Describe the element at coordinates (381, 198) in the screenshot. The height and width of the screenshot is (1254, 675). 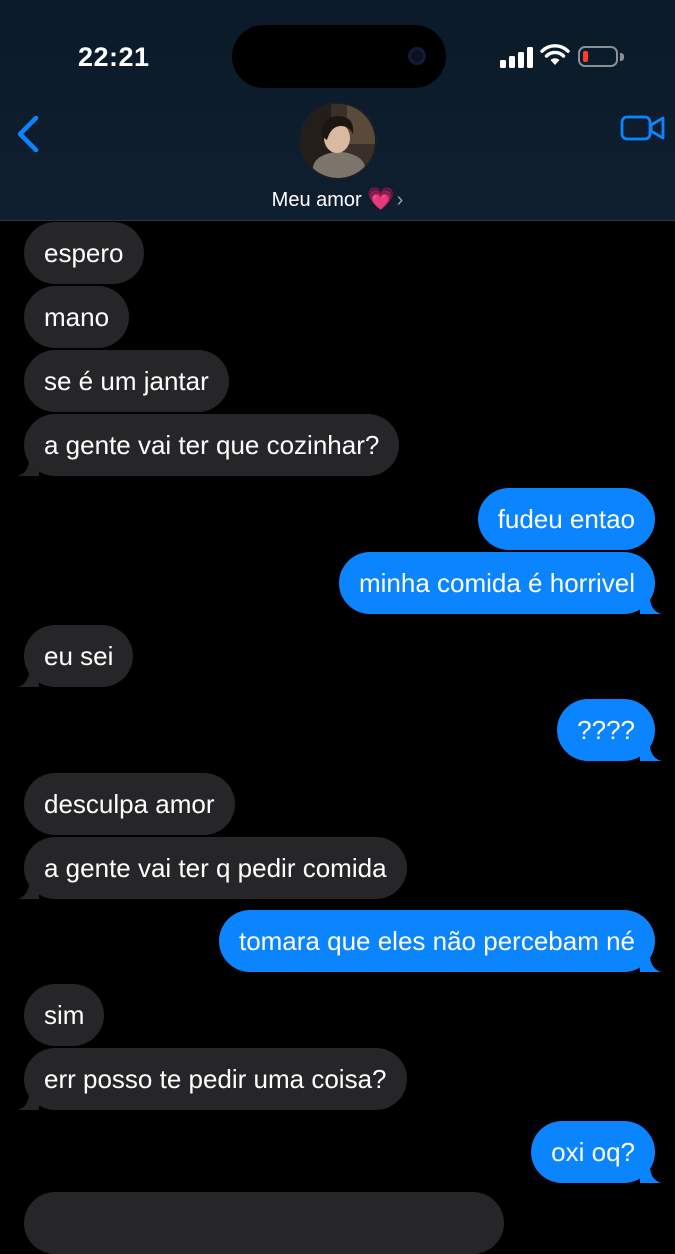
I see `heart-emoji: 💗` at that location.